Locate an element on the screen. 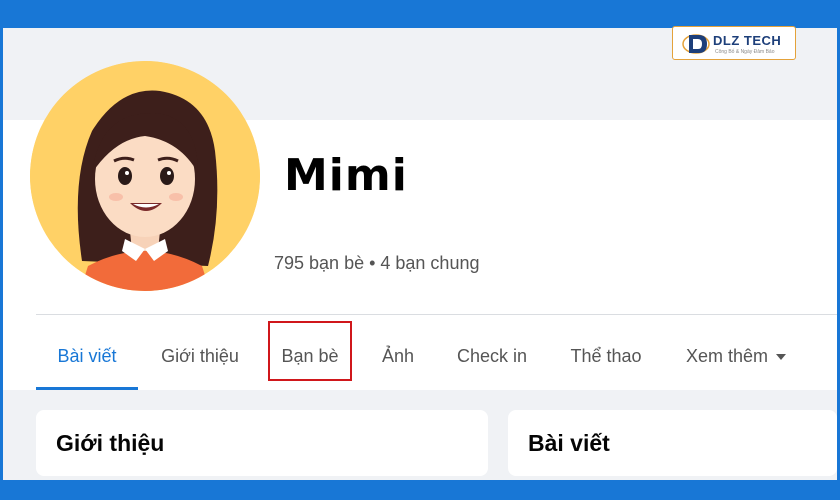 The height and width of the screenshot is (500, 840). tab-label: Giới thiệu is located at coordinates (200, 355).